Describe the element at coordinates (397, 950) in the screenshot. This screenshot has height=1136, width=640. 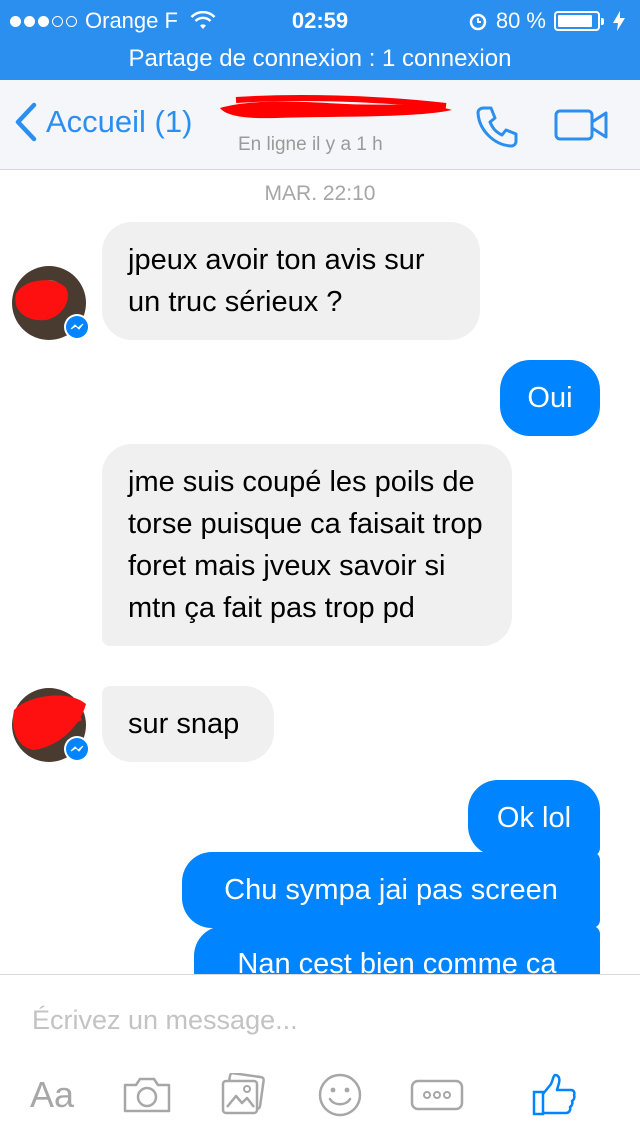
I see `message-bubble-outgoing: Nan cest bien comme ca` at that location.